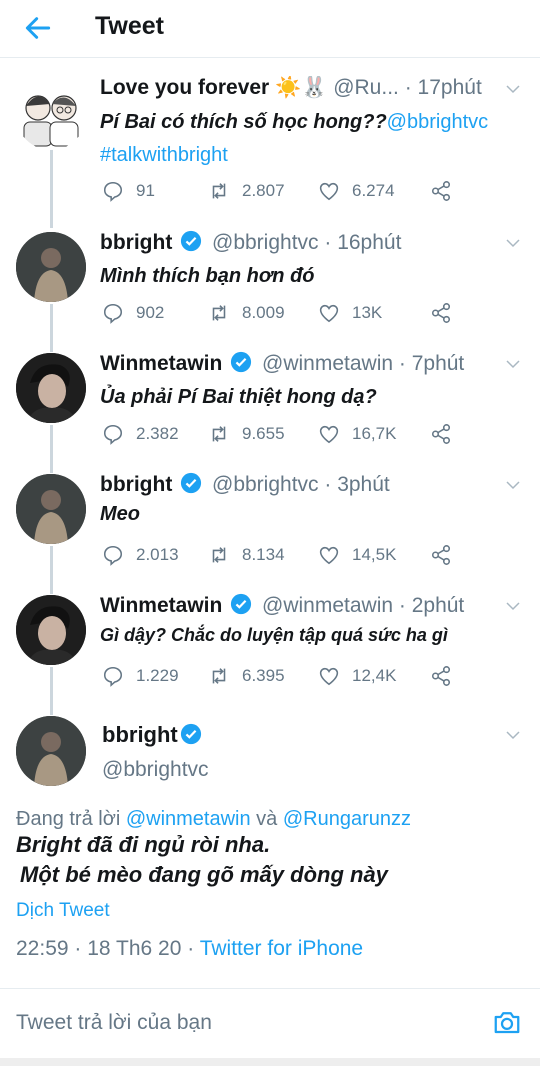  I want to click on like-button: 14,5K, so click(357, 555).